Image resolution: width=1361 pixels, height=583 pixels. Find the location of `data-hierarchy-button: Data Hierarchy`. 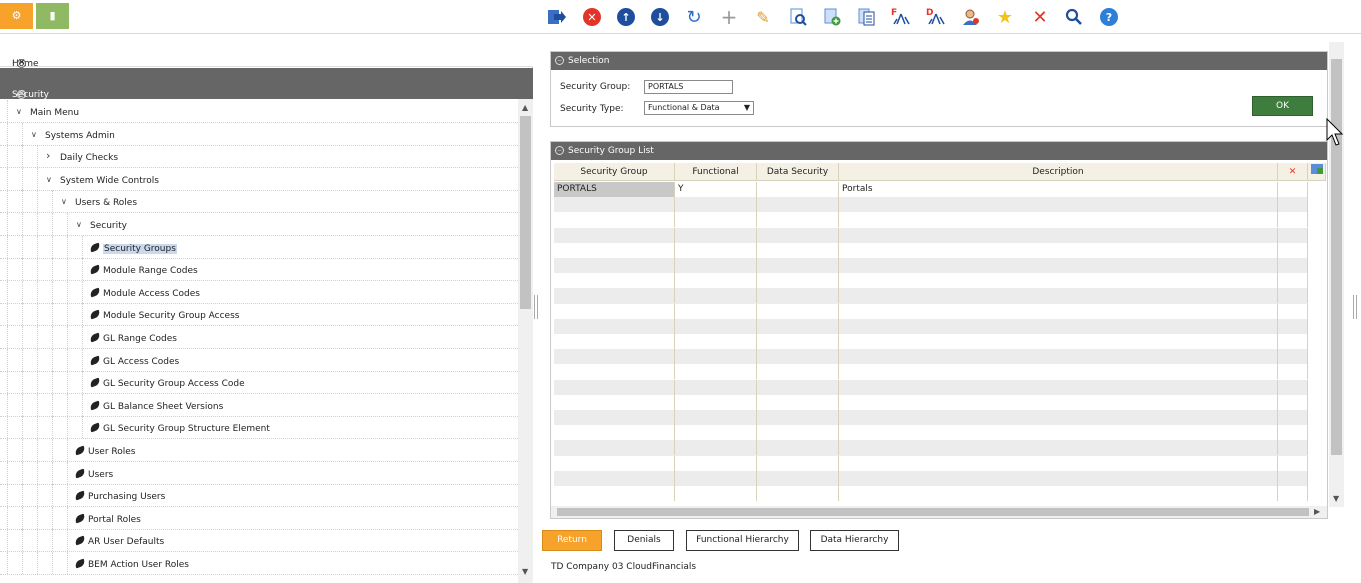

data-hierarchy-button: Data Hierarchy is located at coordinates (854, 540).